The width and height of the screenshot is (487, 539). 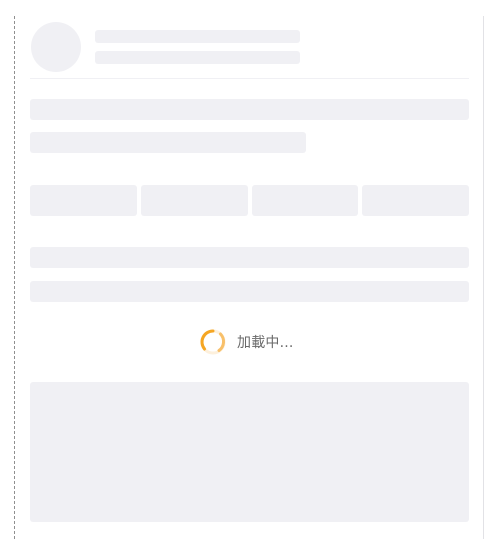 I want to click on left-dashed-guide, so click(x=14, y=277).